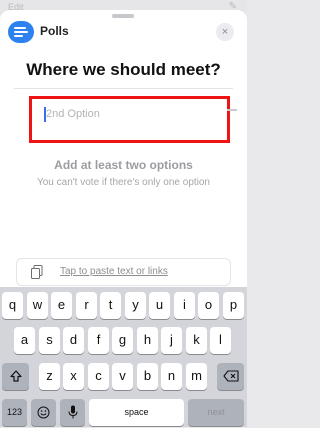 The image size is (320, 428). What do you see at coordinates (123, 165) in the screenshot?
I see `hint-title: Add at least two options` at bounding box center [123, 165].